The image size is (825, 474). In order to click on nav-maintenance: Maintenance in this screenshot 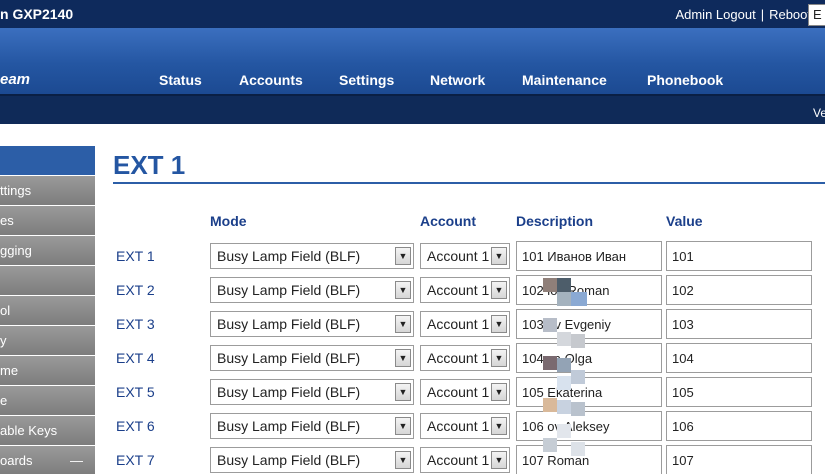, I will do `click(564, 80)`.